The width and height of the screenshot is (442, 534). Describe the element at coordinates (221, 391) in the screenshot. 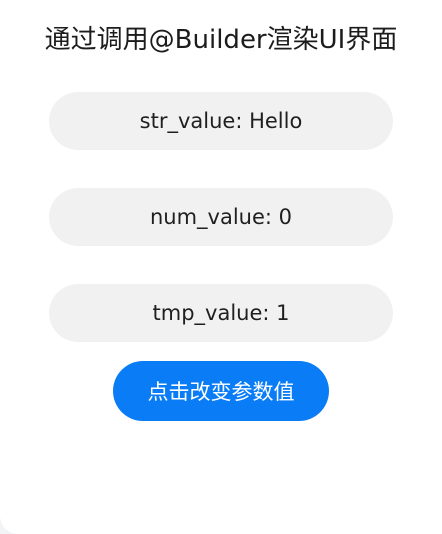

I see `change-params-button: 点击改变参数值` at that location.